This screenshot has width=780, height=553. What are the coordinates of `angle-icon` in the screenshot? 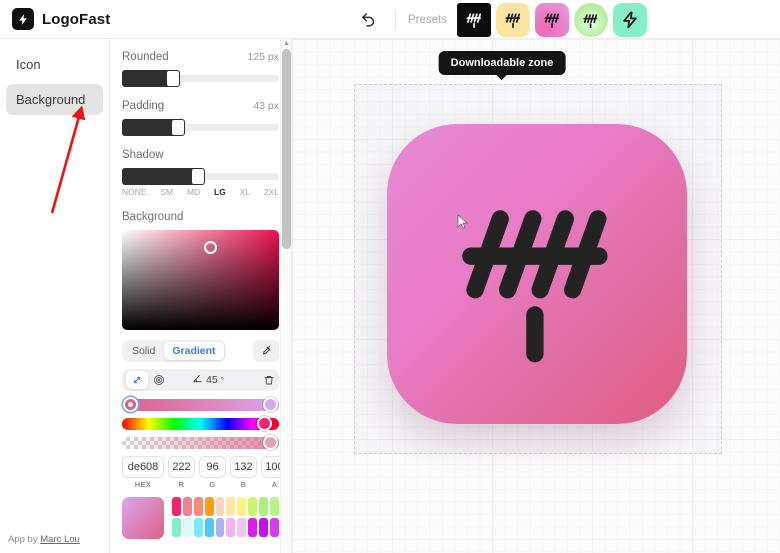 It's located at (197, 380).